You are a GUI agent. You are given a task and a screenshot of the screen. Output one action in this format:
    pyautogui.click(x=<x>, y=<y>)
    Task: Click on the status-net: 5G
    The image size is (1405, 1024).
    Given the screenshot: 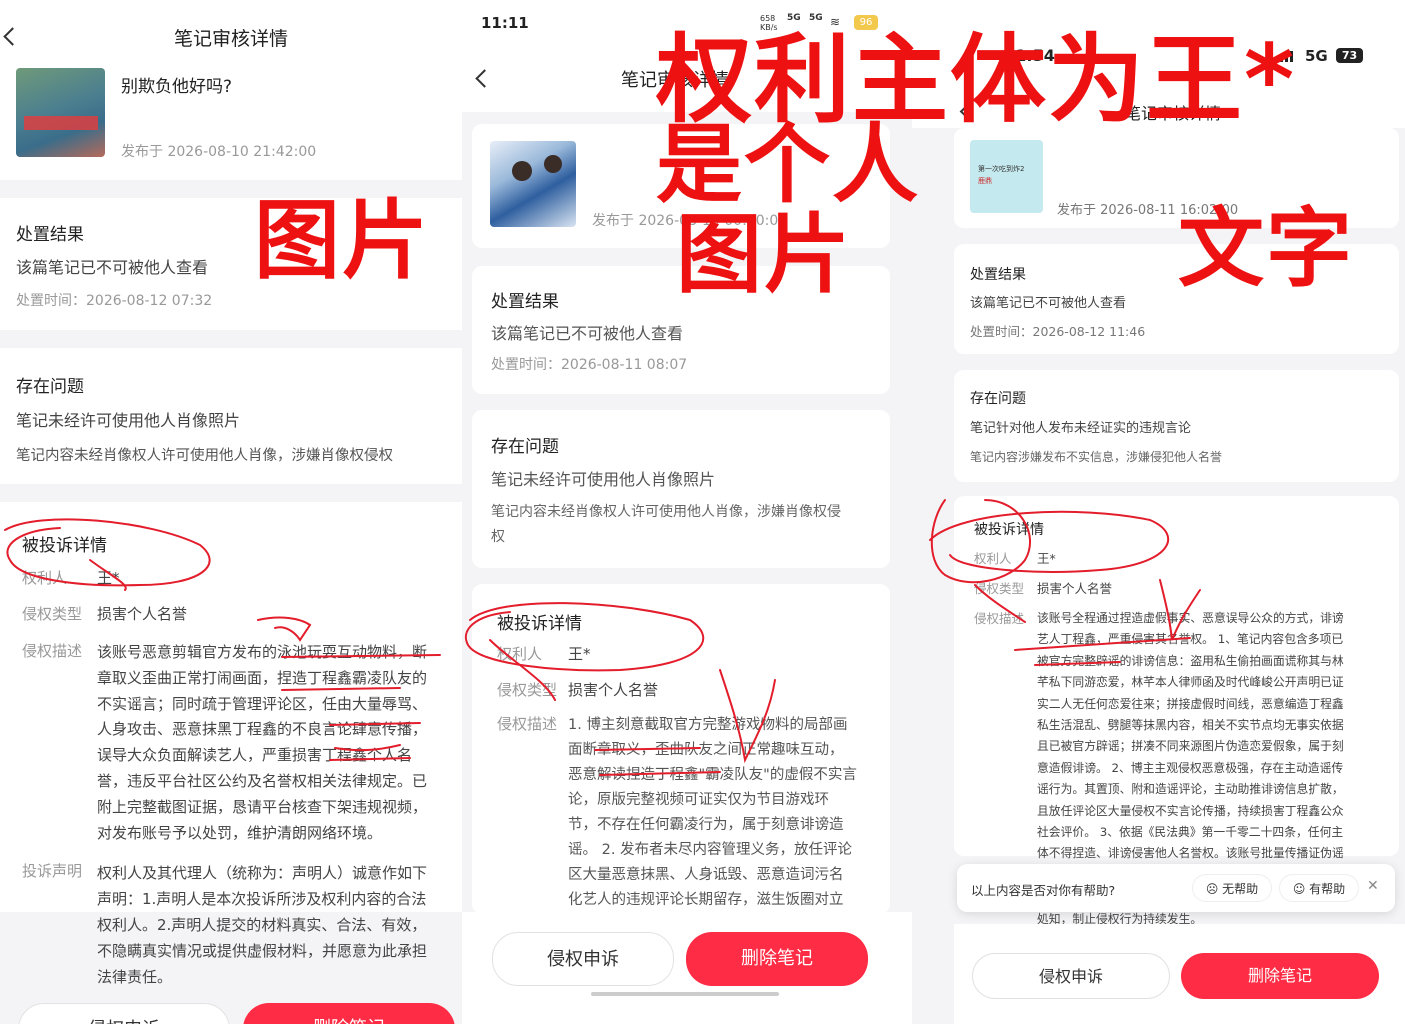 What is the action you would take?
    pyautogui.click(x=1316, y=56)
    